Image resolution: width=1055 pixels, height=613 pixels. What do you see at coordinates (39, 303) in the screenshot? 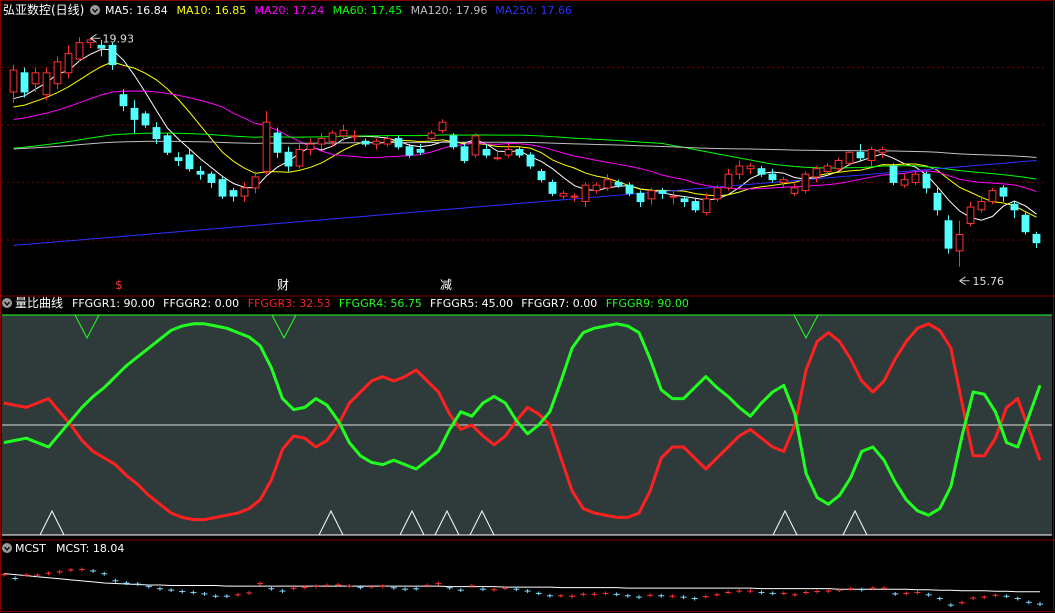
I see `indicator-title: 量比曲线` at bounding box center [39, 303].